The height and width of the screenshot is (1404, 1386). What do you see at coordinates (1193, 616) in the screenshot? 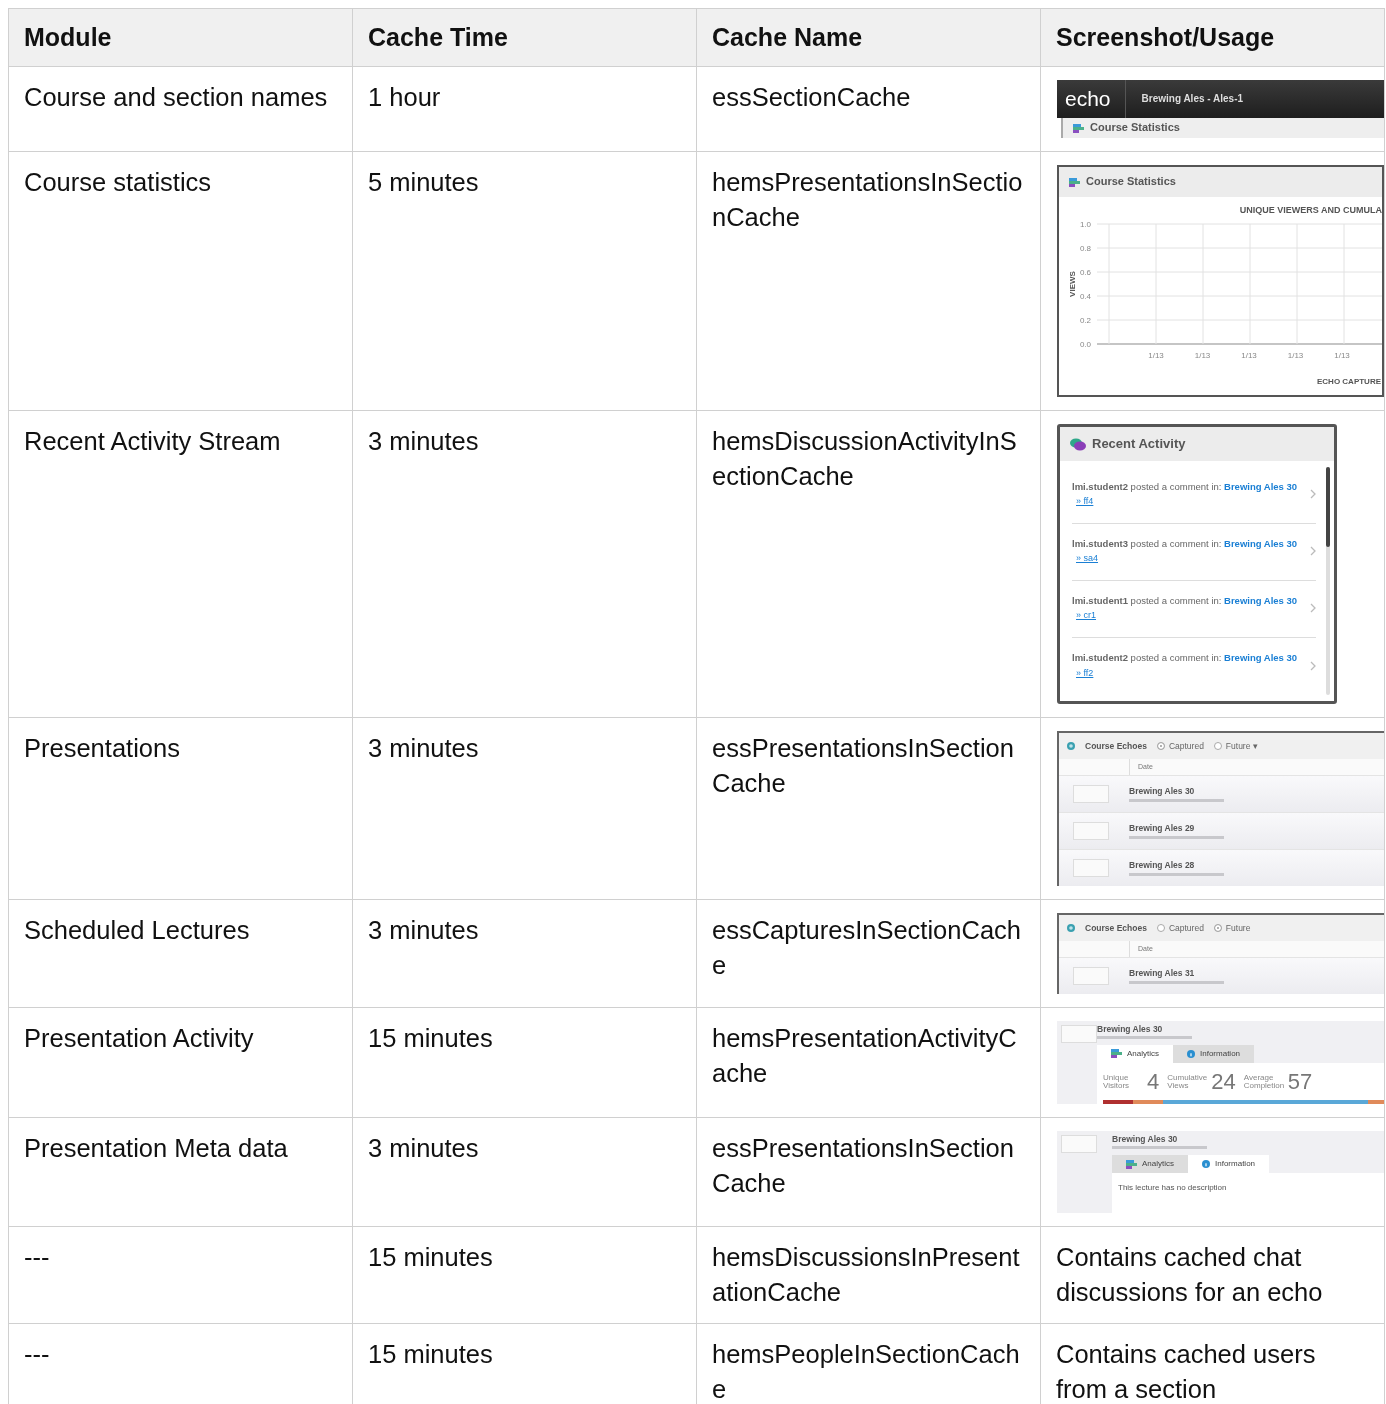
I see `comment-link: » cr1` at bounding box center [1193, 616].